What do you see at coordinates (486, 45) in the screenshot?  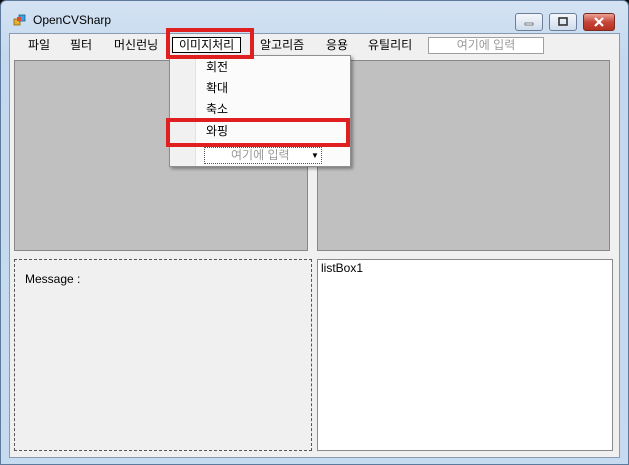 I see `menu-textbox: 여기에 입력` at bounding box center [486, 45].